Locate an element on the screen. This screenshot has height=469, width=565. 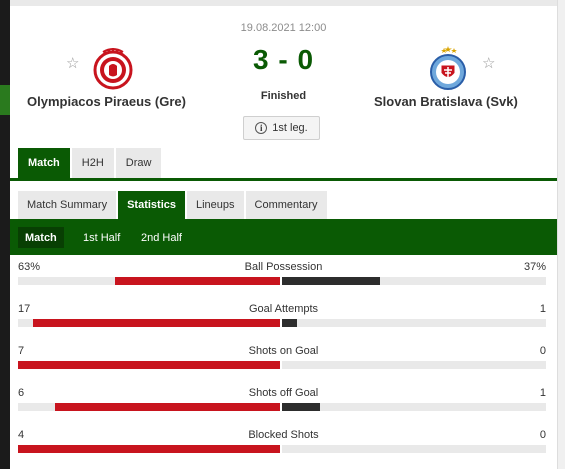
period-tab-2nd-half: 2nd Half is located at coordinates (161, 237).